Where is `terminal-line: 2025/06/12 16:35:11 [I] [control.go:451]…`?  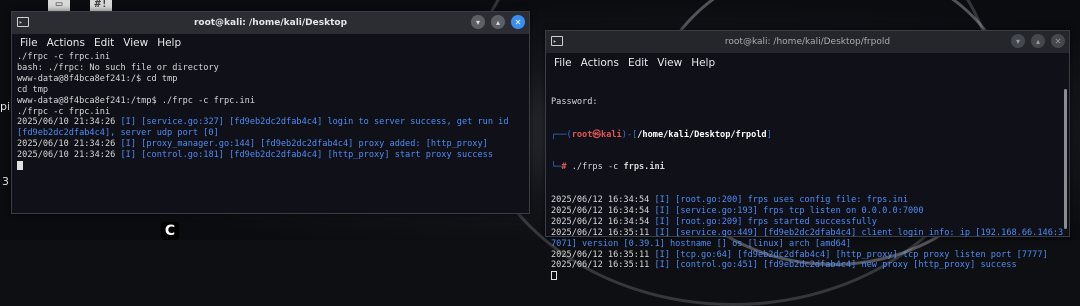
terminal-line: 2025/06/12 16:35:11 [I] [control.go:451]… is located at coordinates (807, 265).